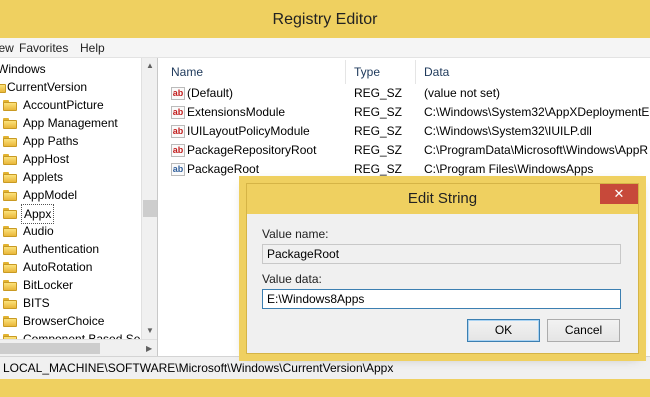 This screenshot has width=650, height=397. I want to click on scroll-down-icon: ▼, so click(150, 330).